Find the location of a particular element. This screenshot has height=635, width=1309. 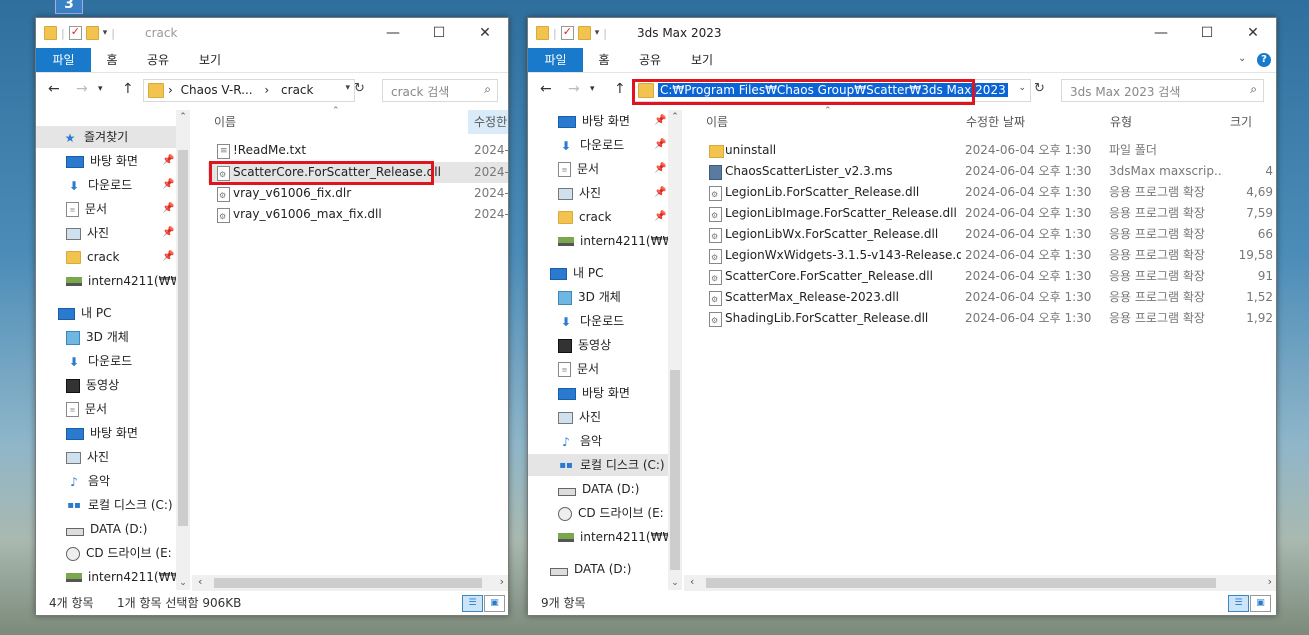

nav-item-this-pc: 내 PC is located at coordinates (576, 273).